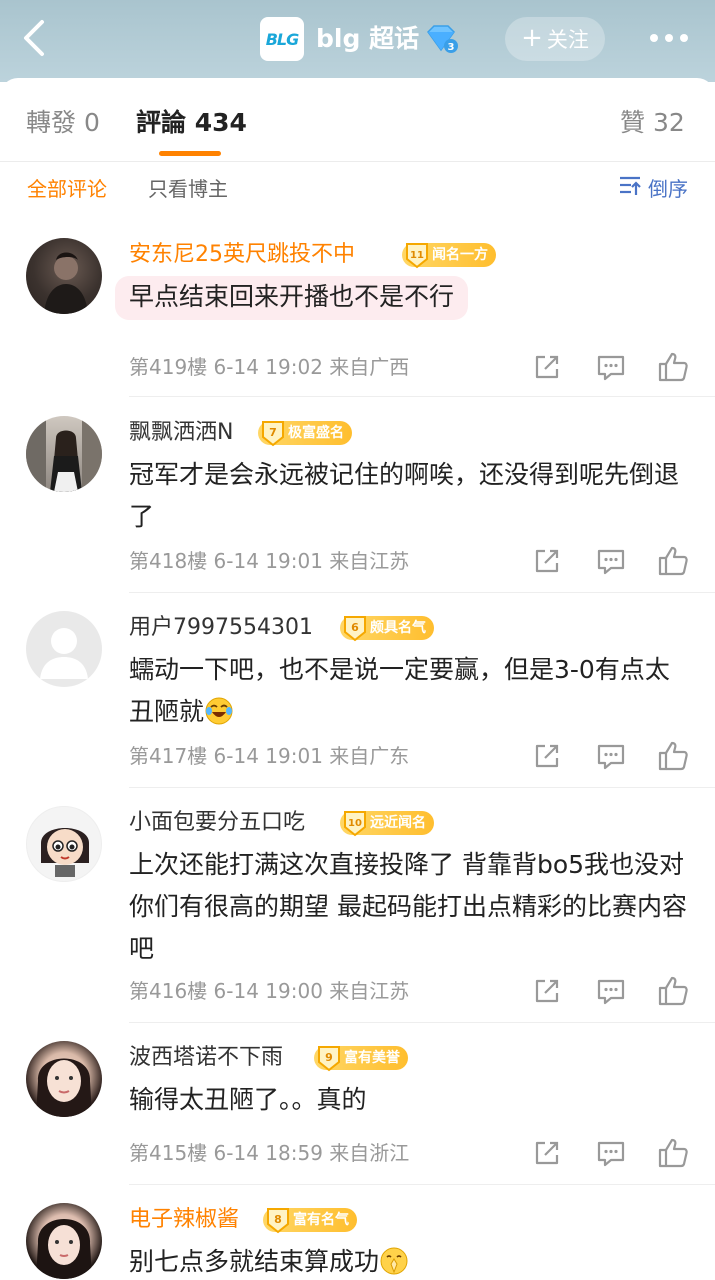  Describe the element at coordinates (394, 1261) in the screenshot. I see `praying-emoji-icon` at that location.